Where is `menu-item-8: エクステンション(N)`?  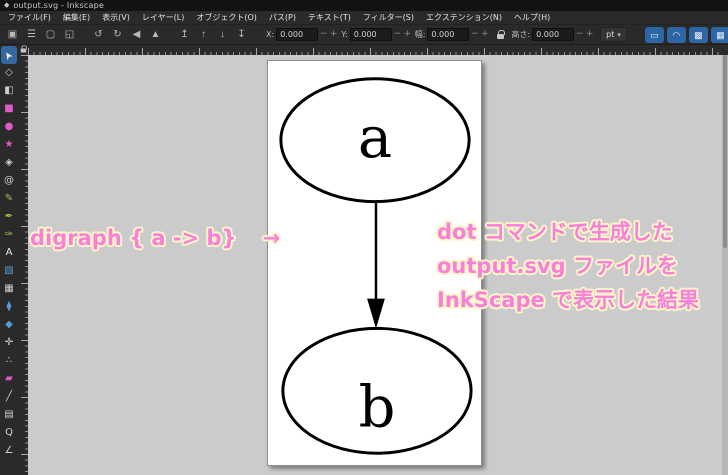 menu-item-8: エクステンション(N) is located at coordinates (464, 17).